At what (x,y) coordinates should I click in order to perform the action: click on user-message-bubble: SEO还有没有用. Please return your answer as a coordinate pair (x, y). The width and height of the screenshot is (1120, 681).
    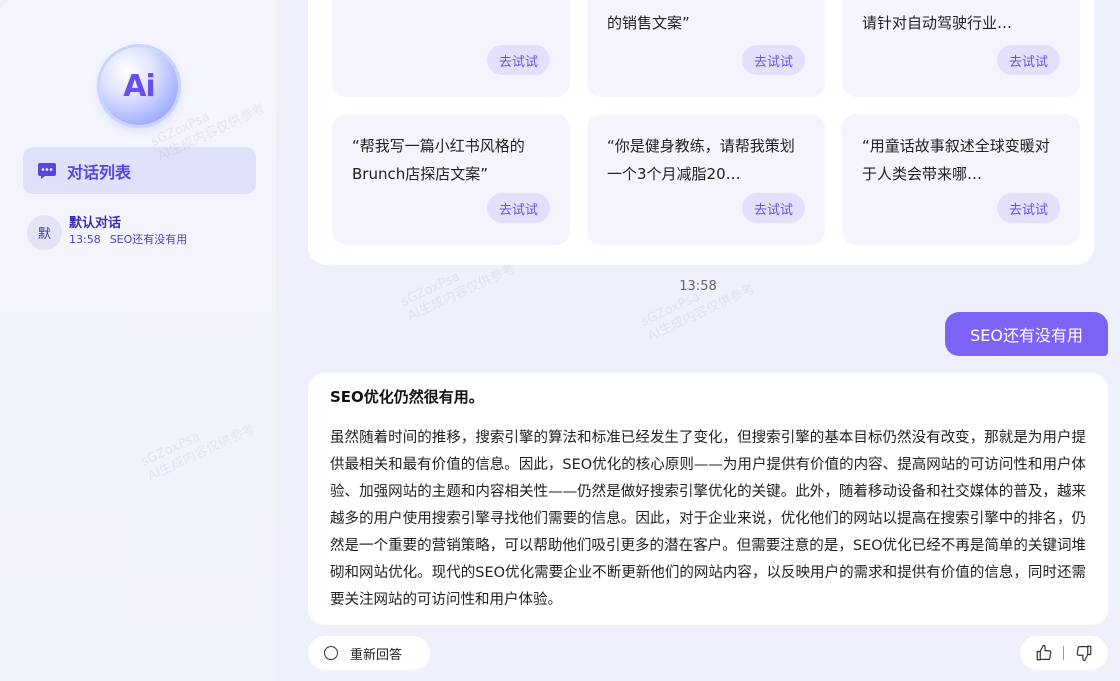
    Looking at the image, I should click on (1026, 334).